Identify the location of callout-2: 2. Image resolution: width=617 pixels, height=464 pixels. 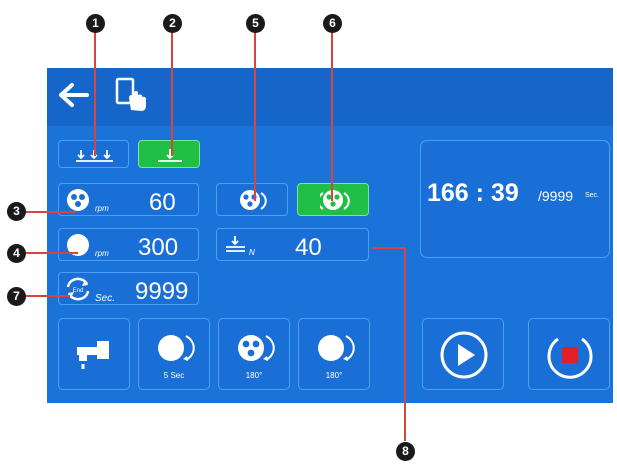
(172, 23).